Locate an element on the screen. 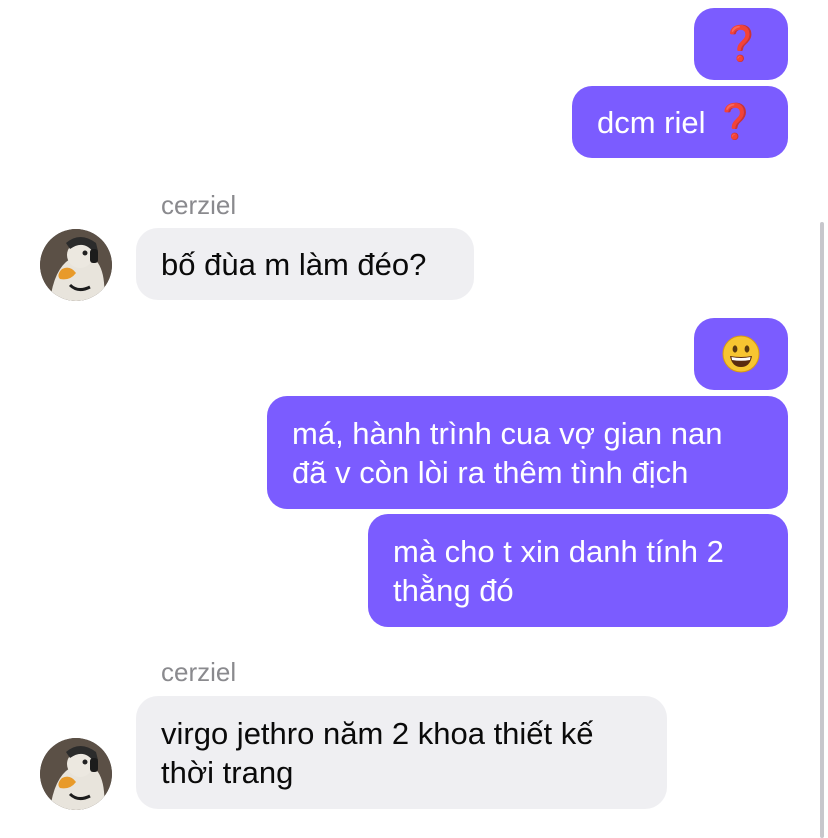 This screenshot has width=828, height=838. sent-message-bubble: ❓ is located at coordinates (741, 44).